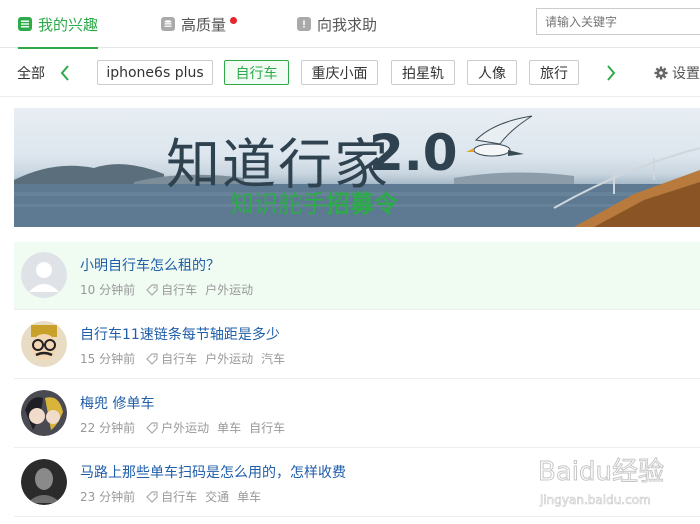  Describe the element at coordinates (554, 72) in the screenshot. I see `tag-travel: 旅行` at that location.